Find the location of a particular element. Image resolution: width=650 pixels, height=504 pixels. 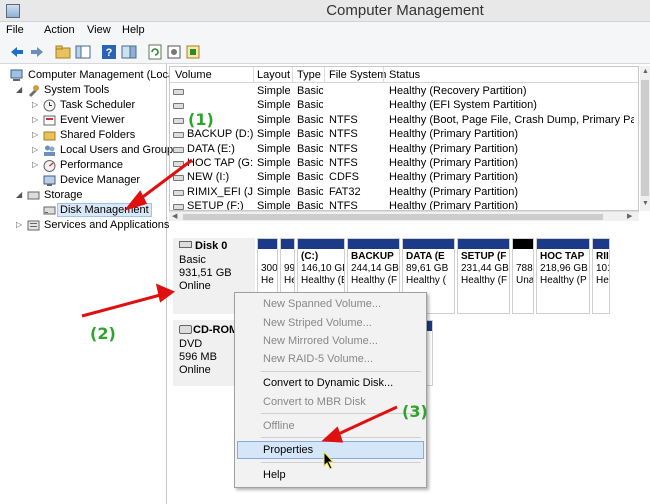

annotation-3: (3) is located at coordinates (415, 411).